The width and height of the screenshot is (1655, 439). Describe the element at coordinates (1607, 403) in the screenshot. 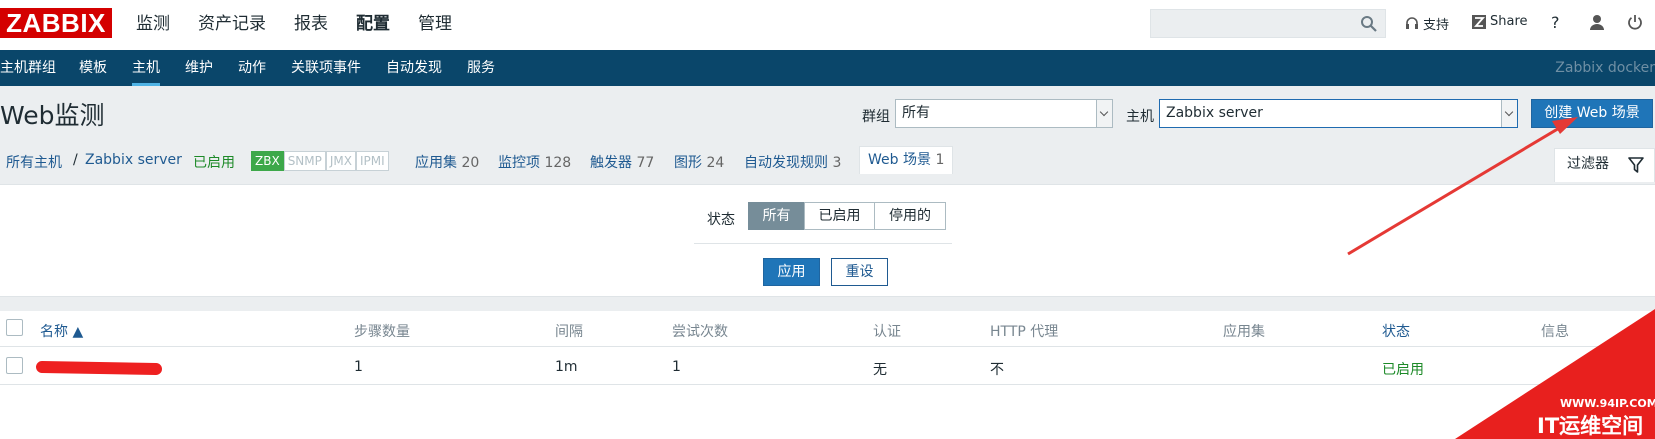

I see `svg-text: WWW.94IP.COM` at that location.